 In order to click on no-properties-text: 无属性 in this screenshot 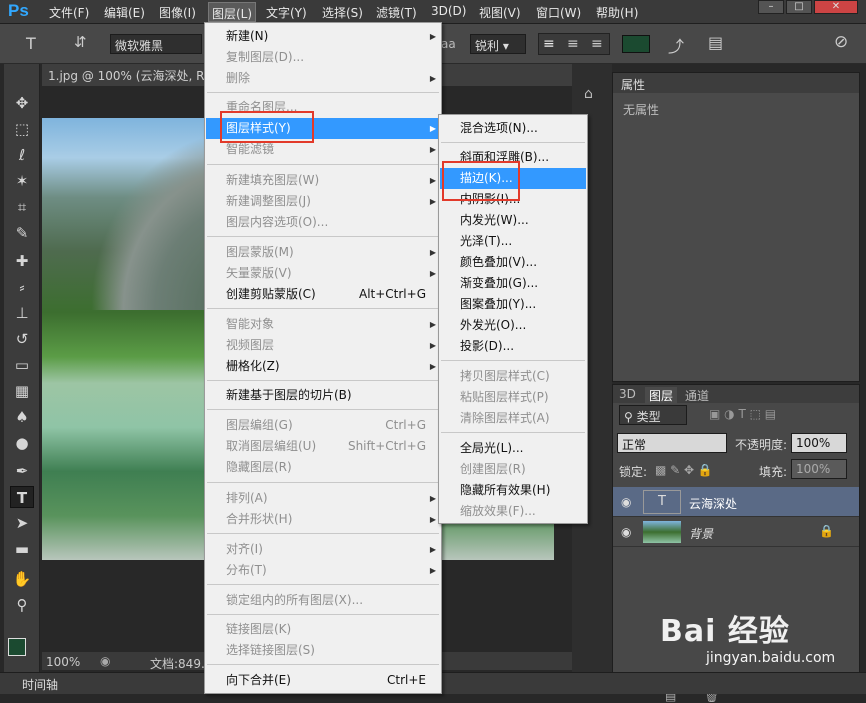, I will do `click(641, 110)`.